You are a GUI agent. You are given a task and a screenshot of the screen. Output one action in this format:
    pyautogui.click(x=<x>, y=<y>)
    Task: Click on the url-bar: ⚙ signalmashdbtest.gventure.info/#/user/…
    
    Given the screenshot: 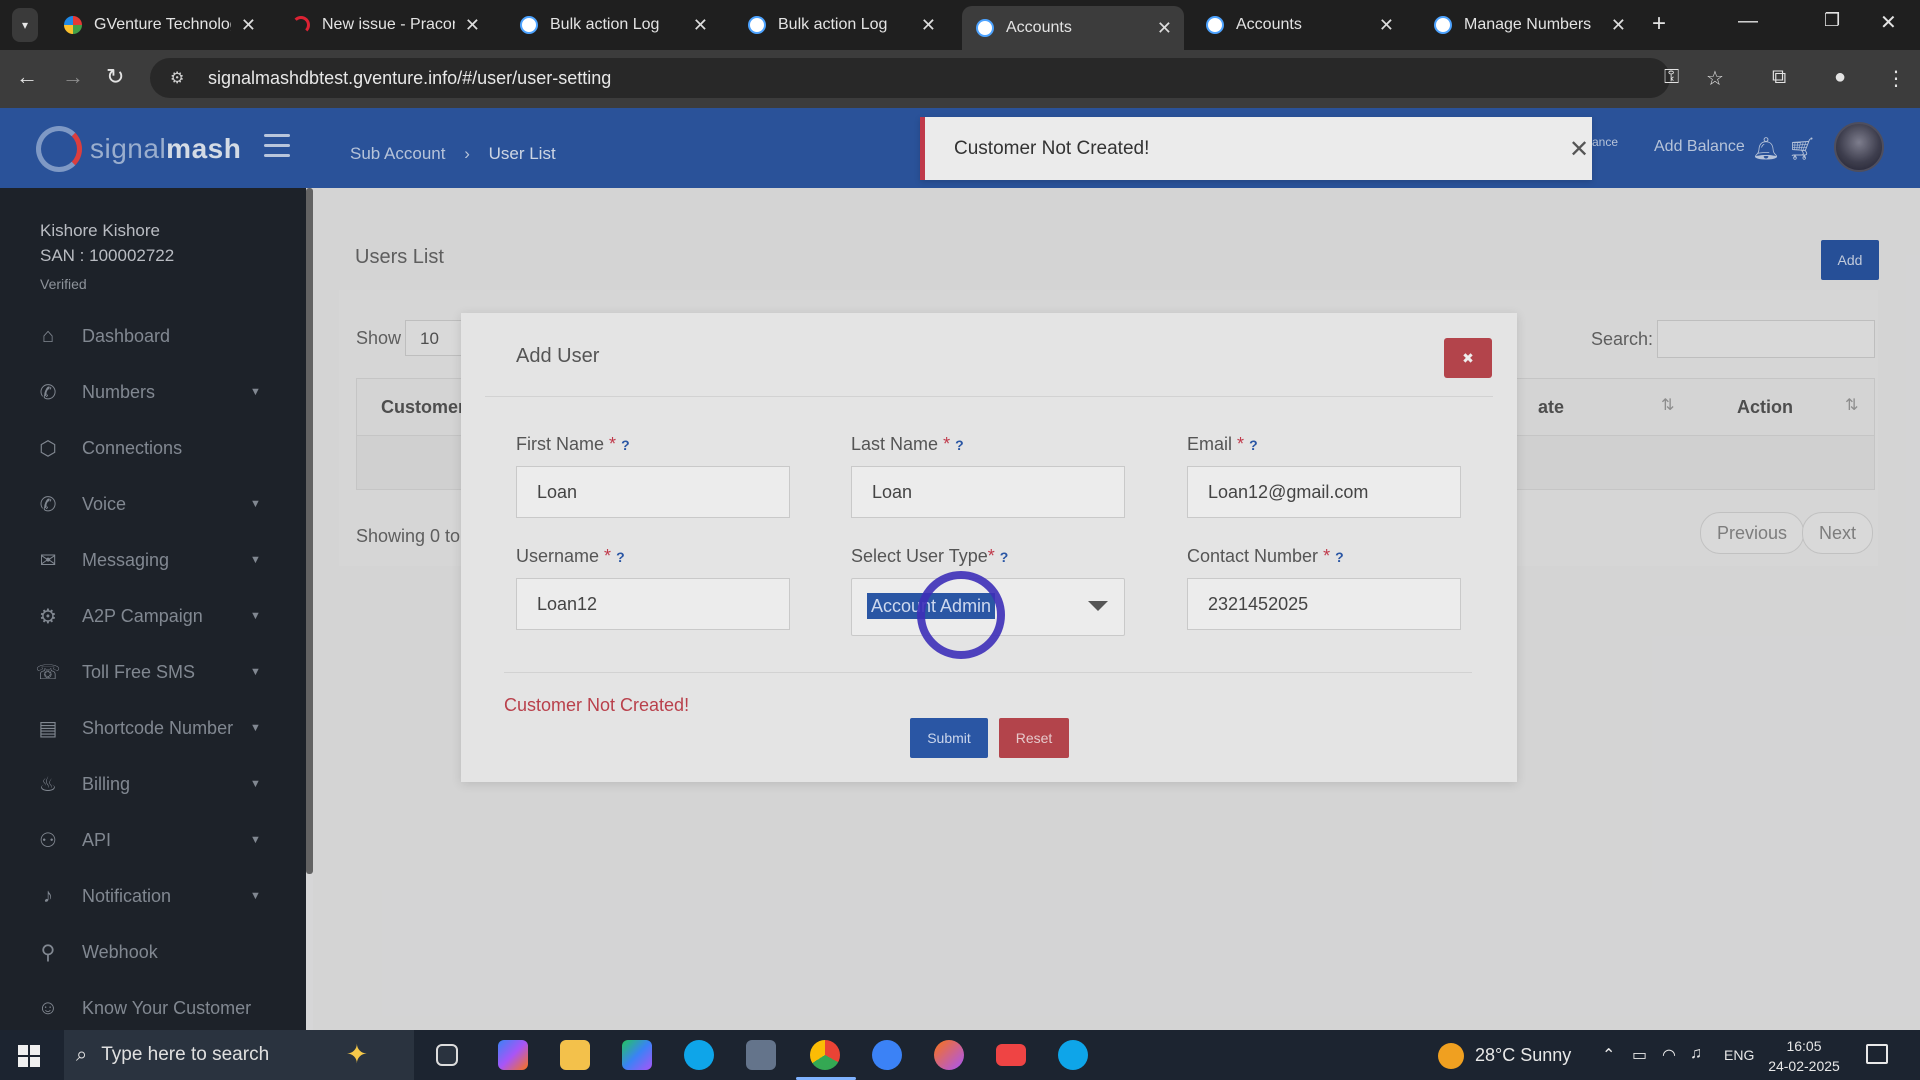 What is the action you would take?
    pyautogui.click(x=910, y=78)
    